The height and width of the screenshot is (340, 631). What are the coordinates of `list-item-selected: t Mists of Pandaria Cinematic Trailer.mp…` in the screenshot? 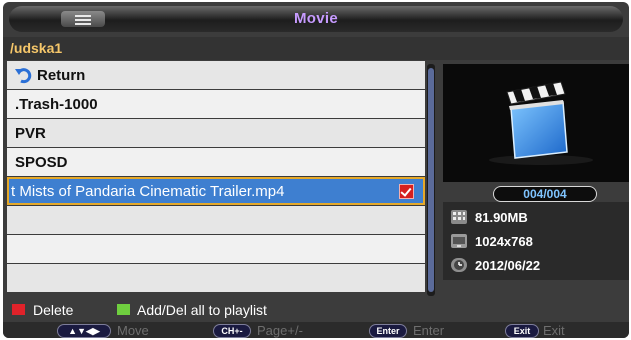 It's located at (216, 191).